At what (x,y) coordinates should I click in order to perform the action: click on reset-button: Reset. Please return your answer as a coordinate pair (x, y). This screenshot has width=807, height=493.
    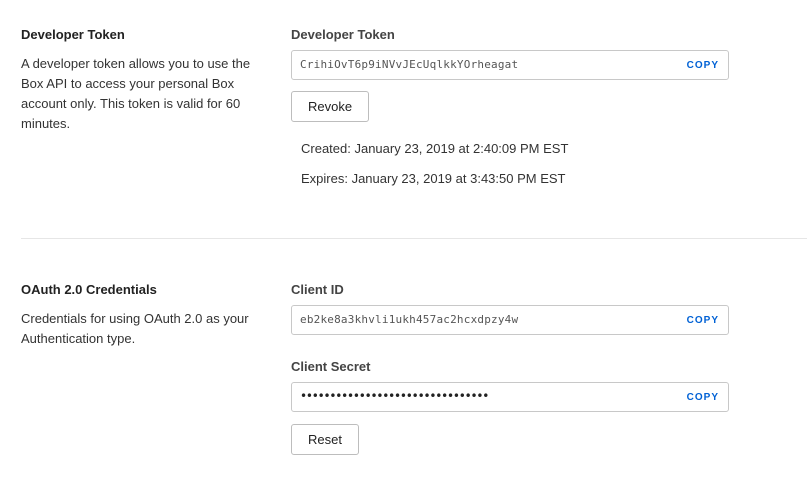
    Looking at the image, I should click on (325, 439).